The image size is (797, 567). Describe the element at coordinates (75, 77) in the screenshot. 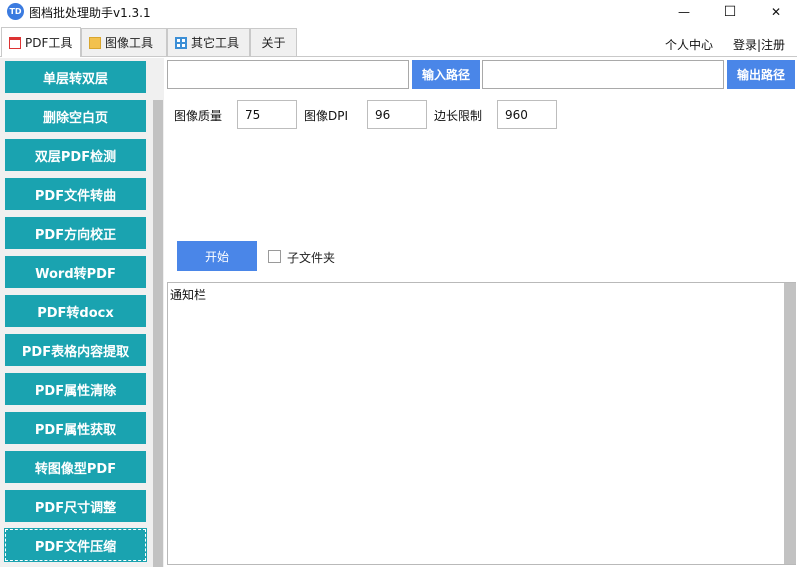

I see `sidebar-item-single-to-double-layer: 单层转双层` at that location.